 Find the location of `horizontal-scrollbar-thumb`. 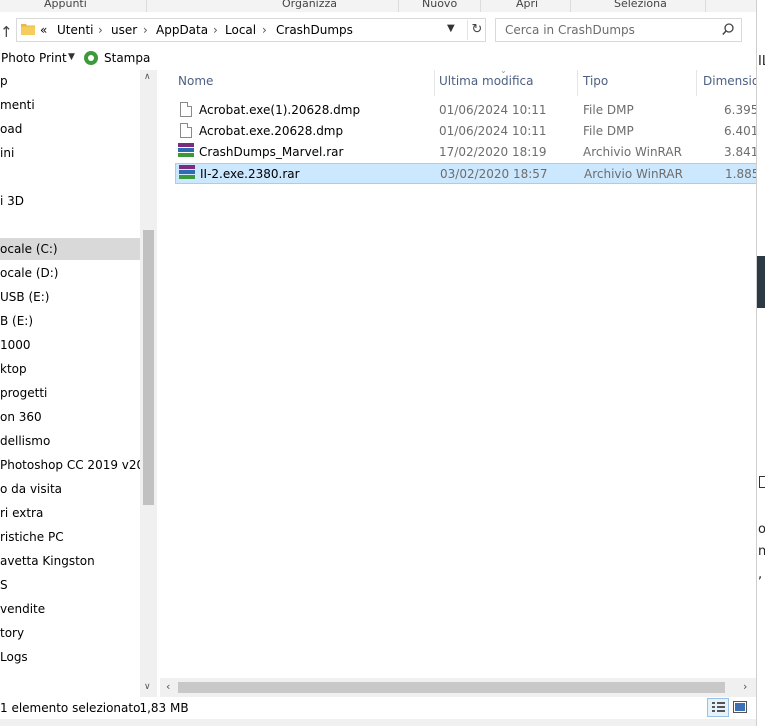

horizontal-scrollbar-thumb is located at coordinates (451, 687).